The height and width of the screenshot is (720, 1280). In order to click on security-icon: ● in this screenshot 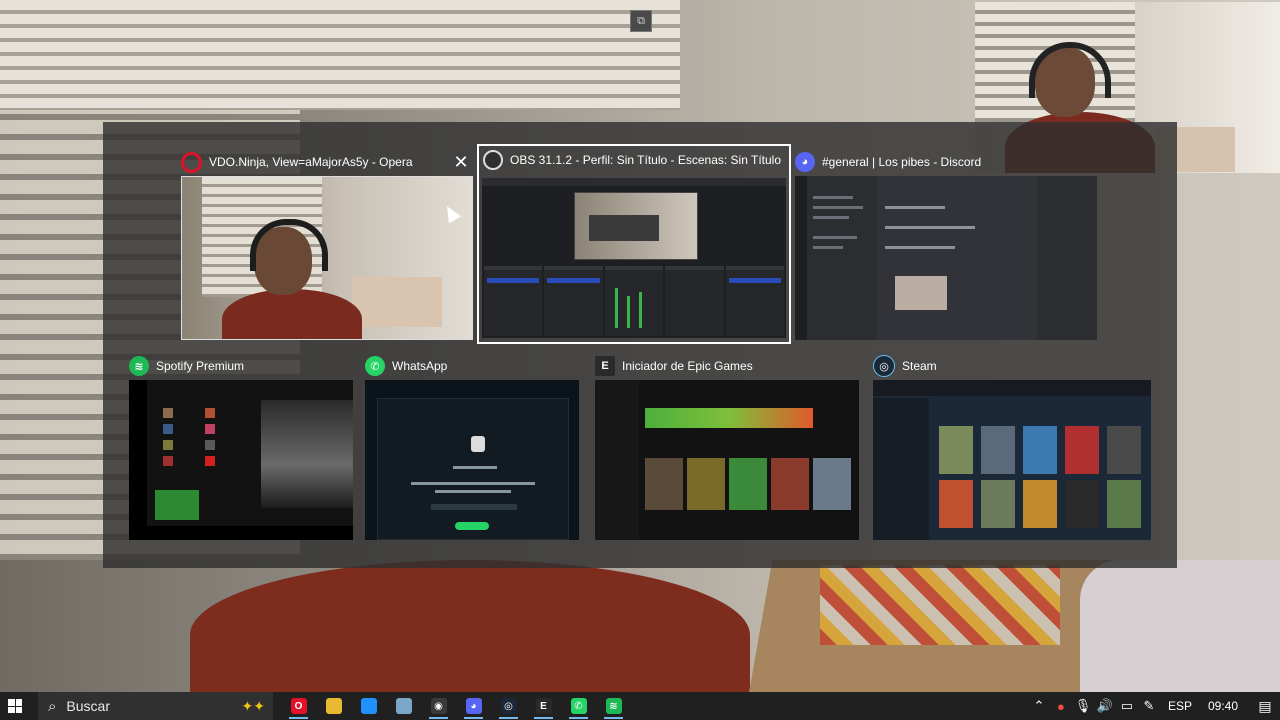, I will do `click(1061, 706)`.